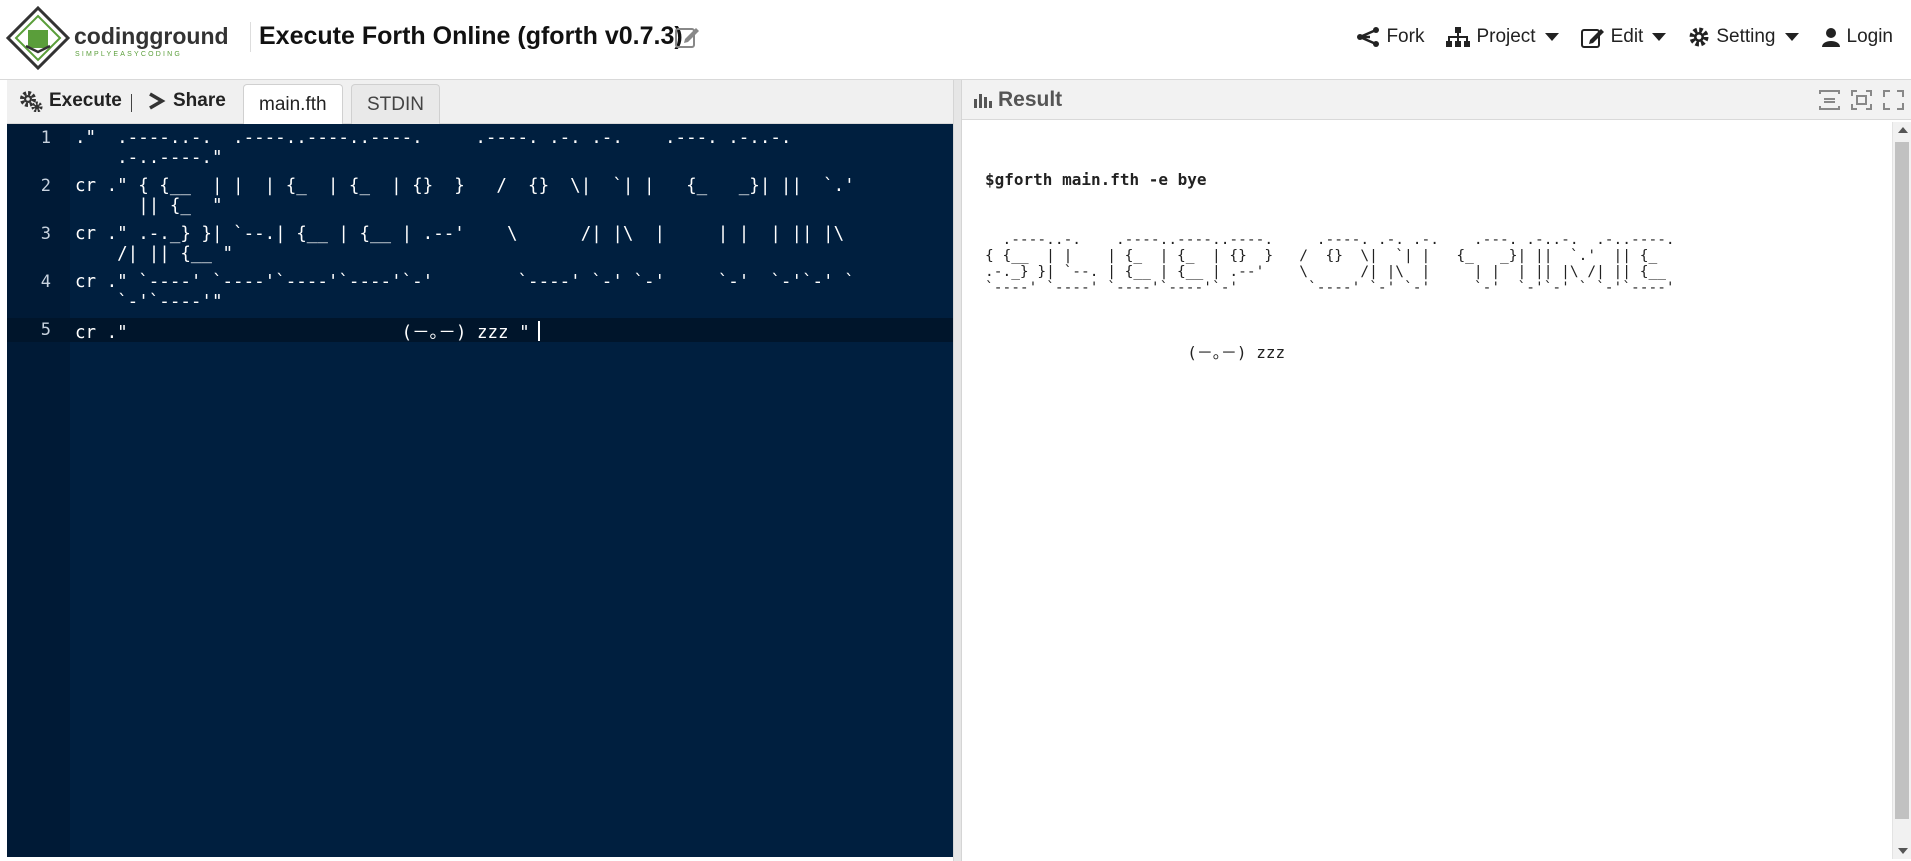 The image size is (1911, 861). What do you see at coordinates (128, 54) in the screenshot?
I see `logo-tagline-text: SIMPLYEASYCODING` at bounding box center [128, 54].